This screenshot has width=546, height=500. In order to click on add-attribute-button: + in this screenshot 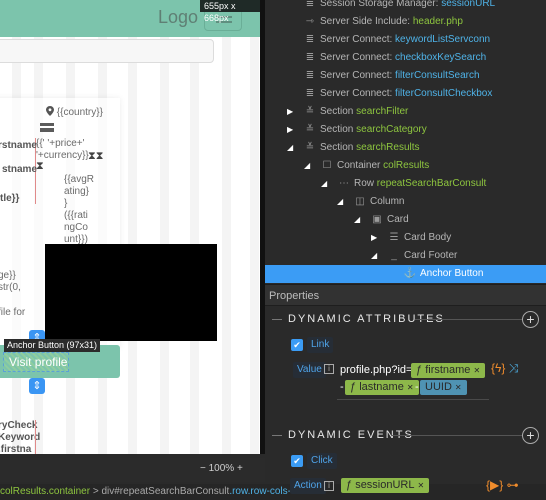, I will do `click(530, 319)`.